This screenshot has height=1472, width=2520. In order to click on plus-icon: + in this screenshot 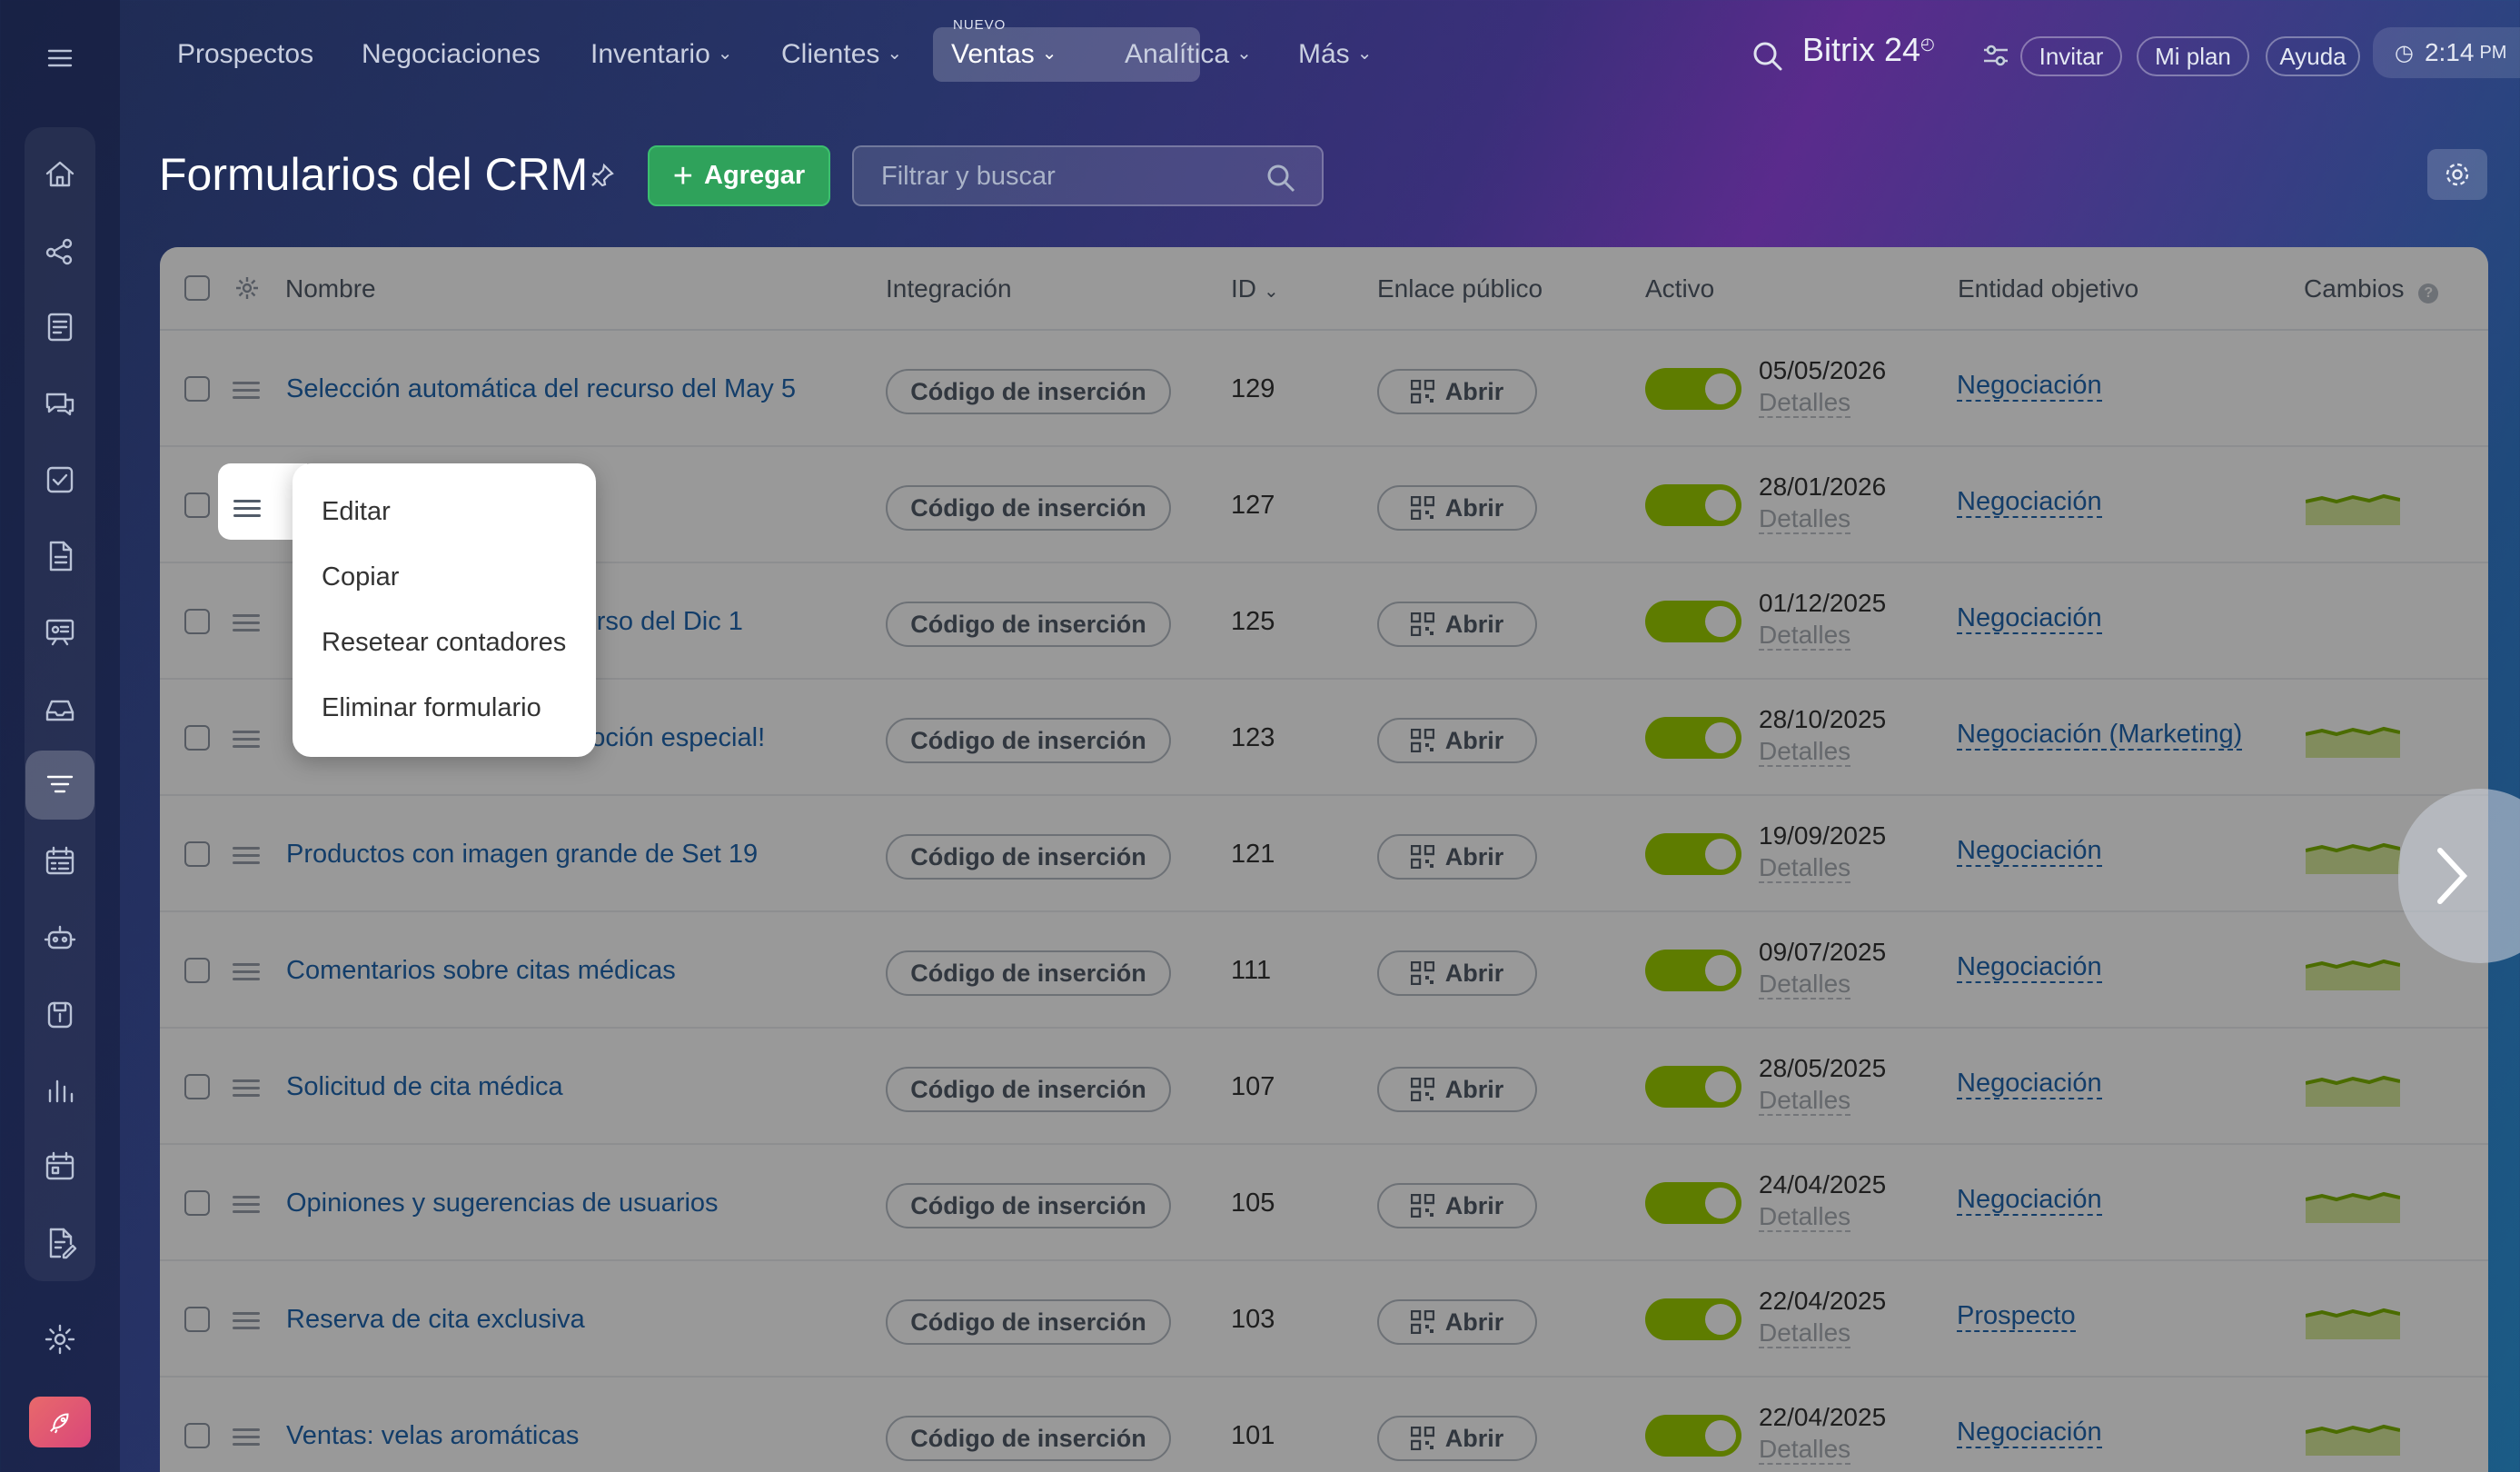, I will do `click(682, 176)`.